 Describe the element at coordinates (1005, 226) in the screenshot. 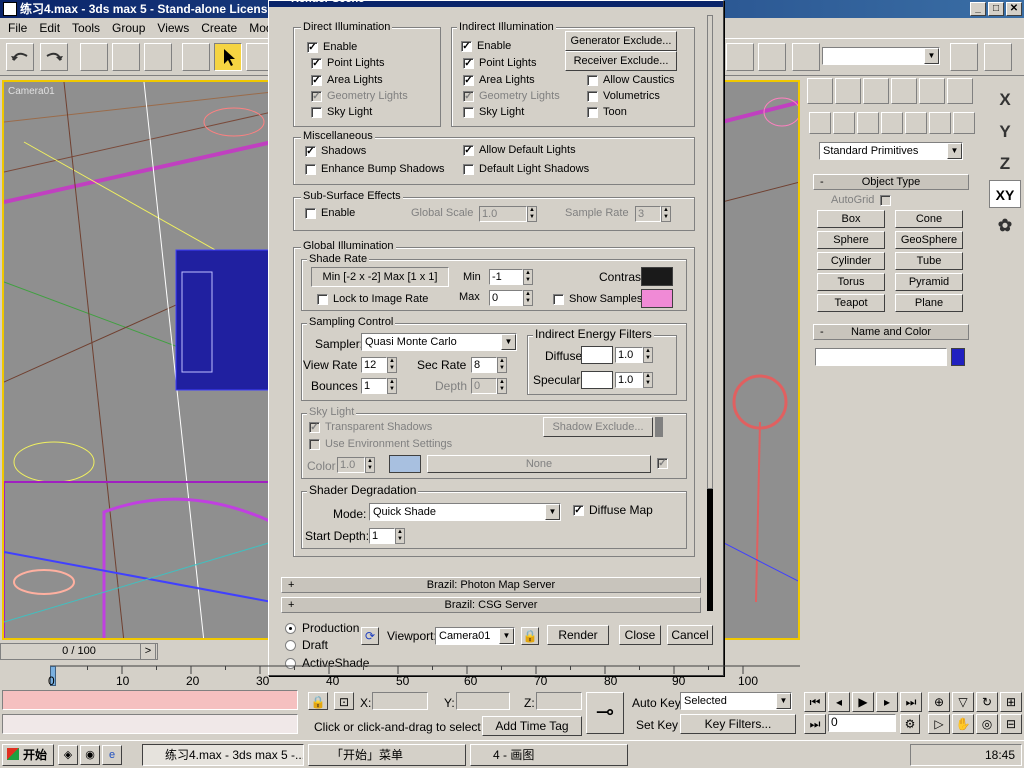

I see `snap-icon: ✿` at that location.